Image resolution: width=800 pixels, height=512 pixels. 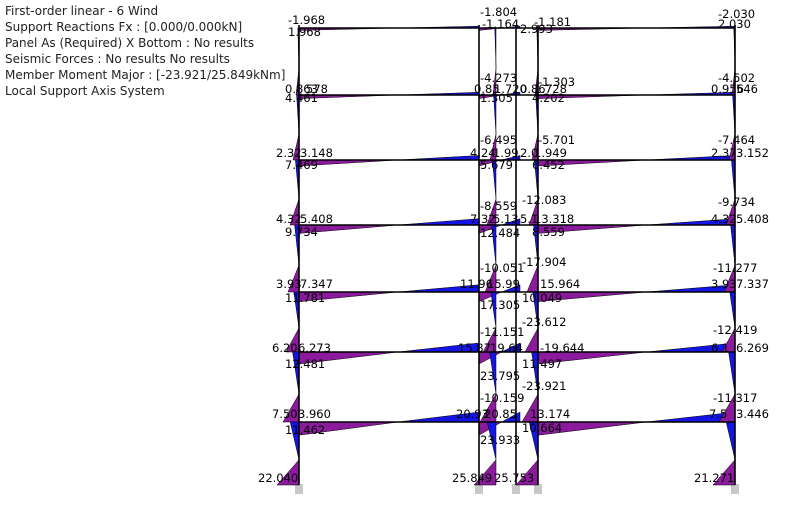 I want to click on moment-value-label: 13.174, so click(x=550, y=414).